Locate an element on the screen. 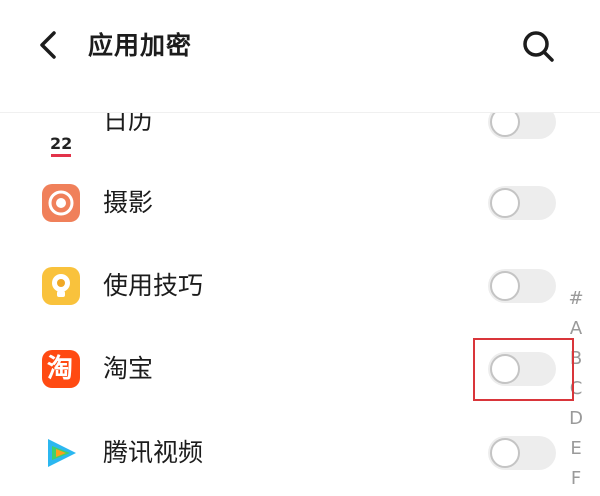 The width and height of the screenshot is (600, 496). search-icon is located at coordinates (538, 46).